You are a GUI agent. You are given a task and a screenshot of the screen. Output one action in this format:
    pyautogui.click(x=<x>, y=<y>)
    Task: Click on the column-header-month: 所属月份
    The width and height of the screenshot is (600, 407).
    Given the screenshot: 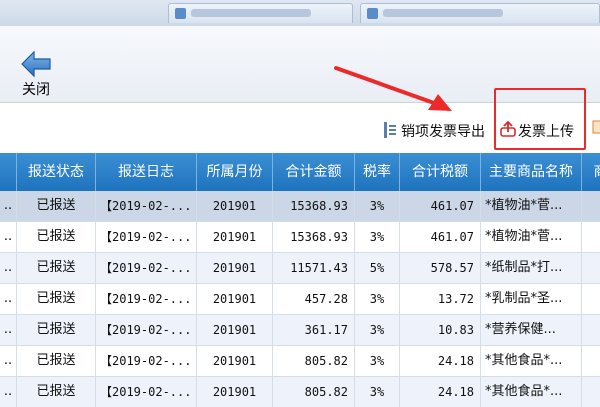 What is the action you would take?
    pyautogui.click(x=235, y=172)
    